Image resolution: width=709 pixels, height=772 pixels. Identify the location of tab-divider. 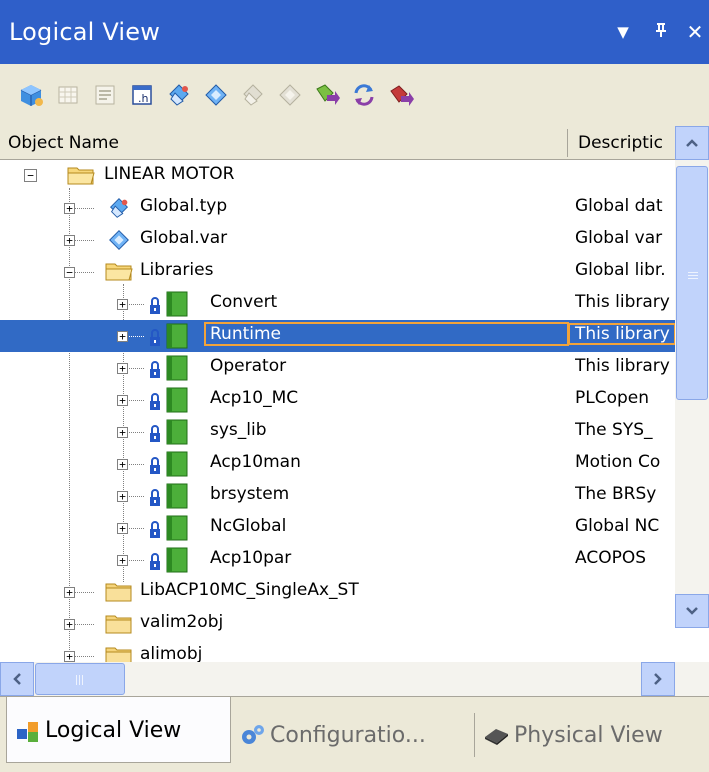
(474, 735).